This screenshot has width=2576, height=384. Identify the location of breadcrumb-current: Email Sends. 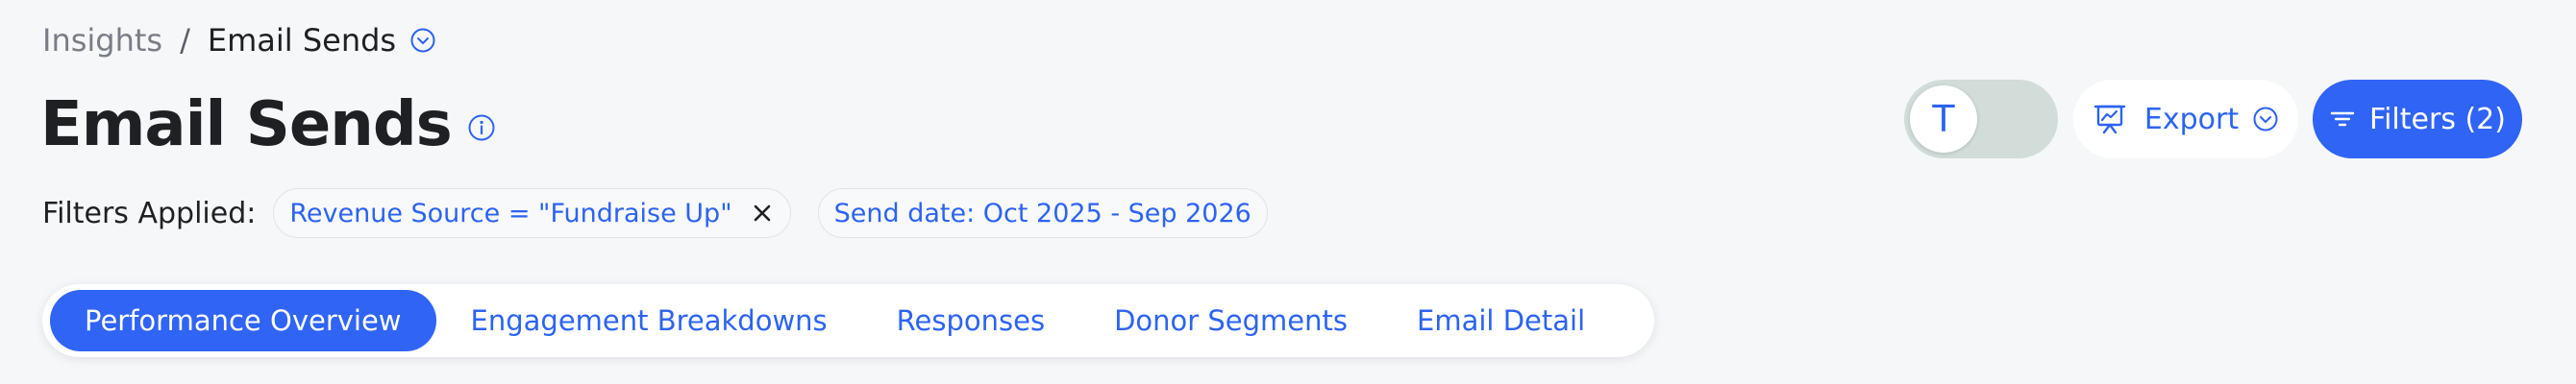
(302, 40).